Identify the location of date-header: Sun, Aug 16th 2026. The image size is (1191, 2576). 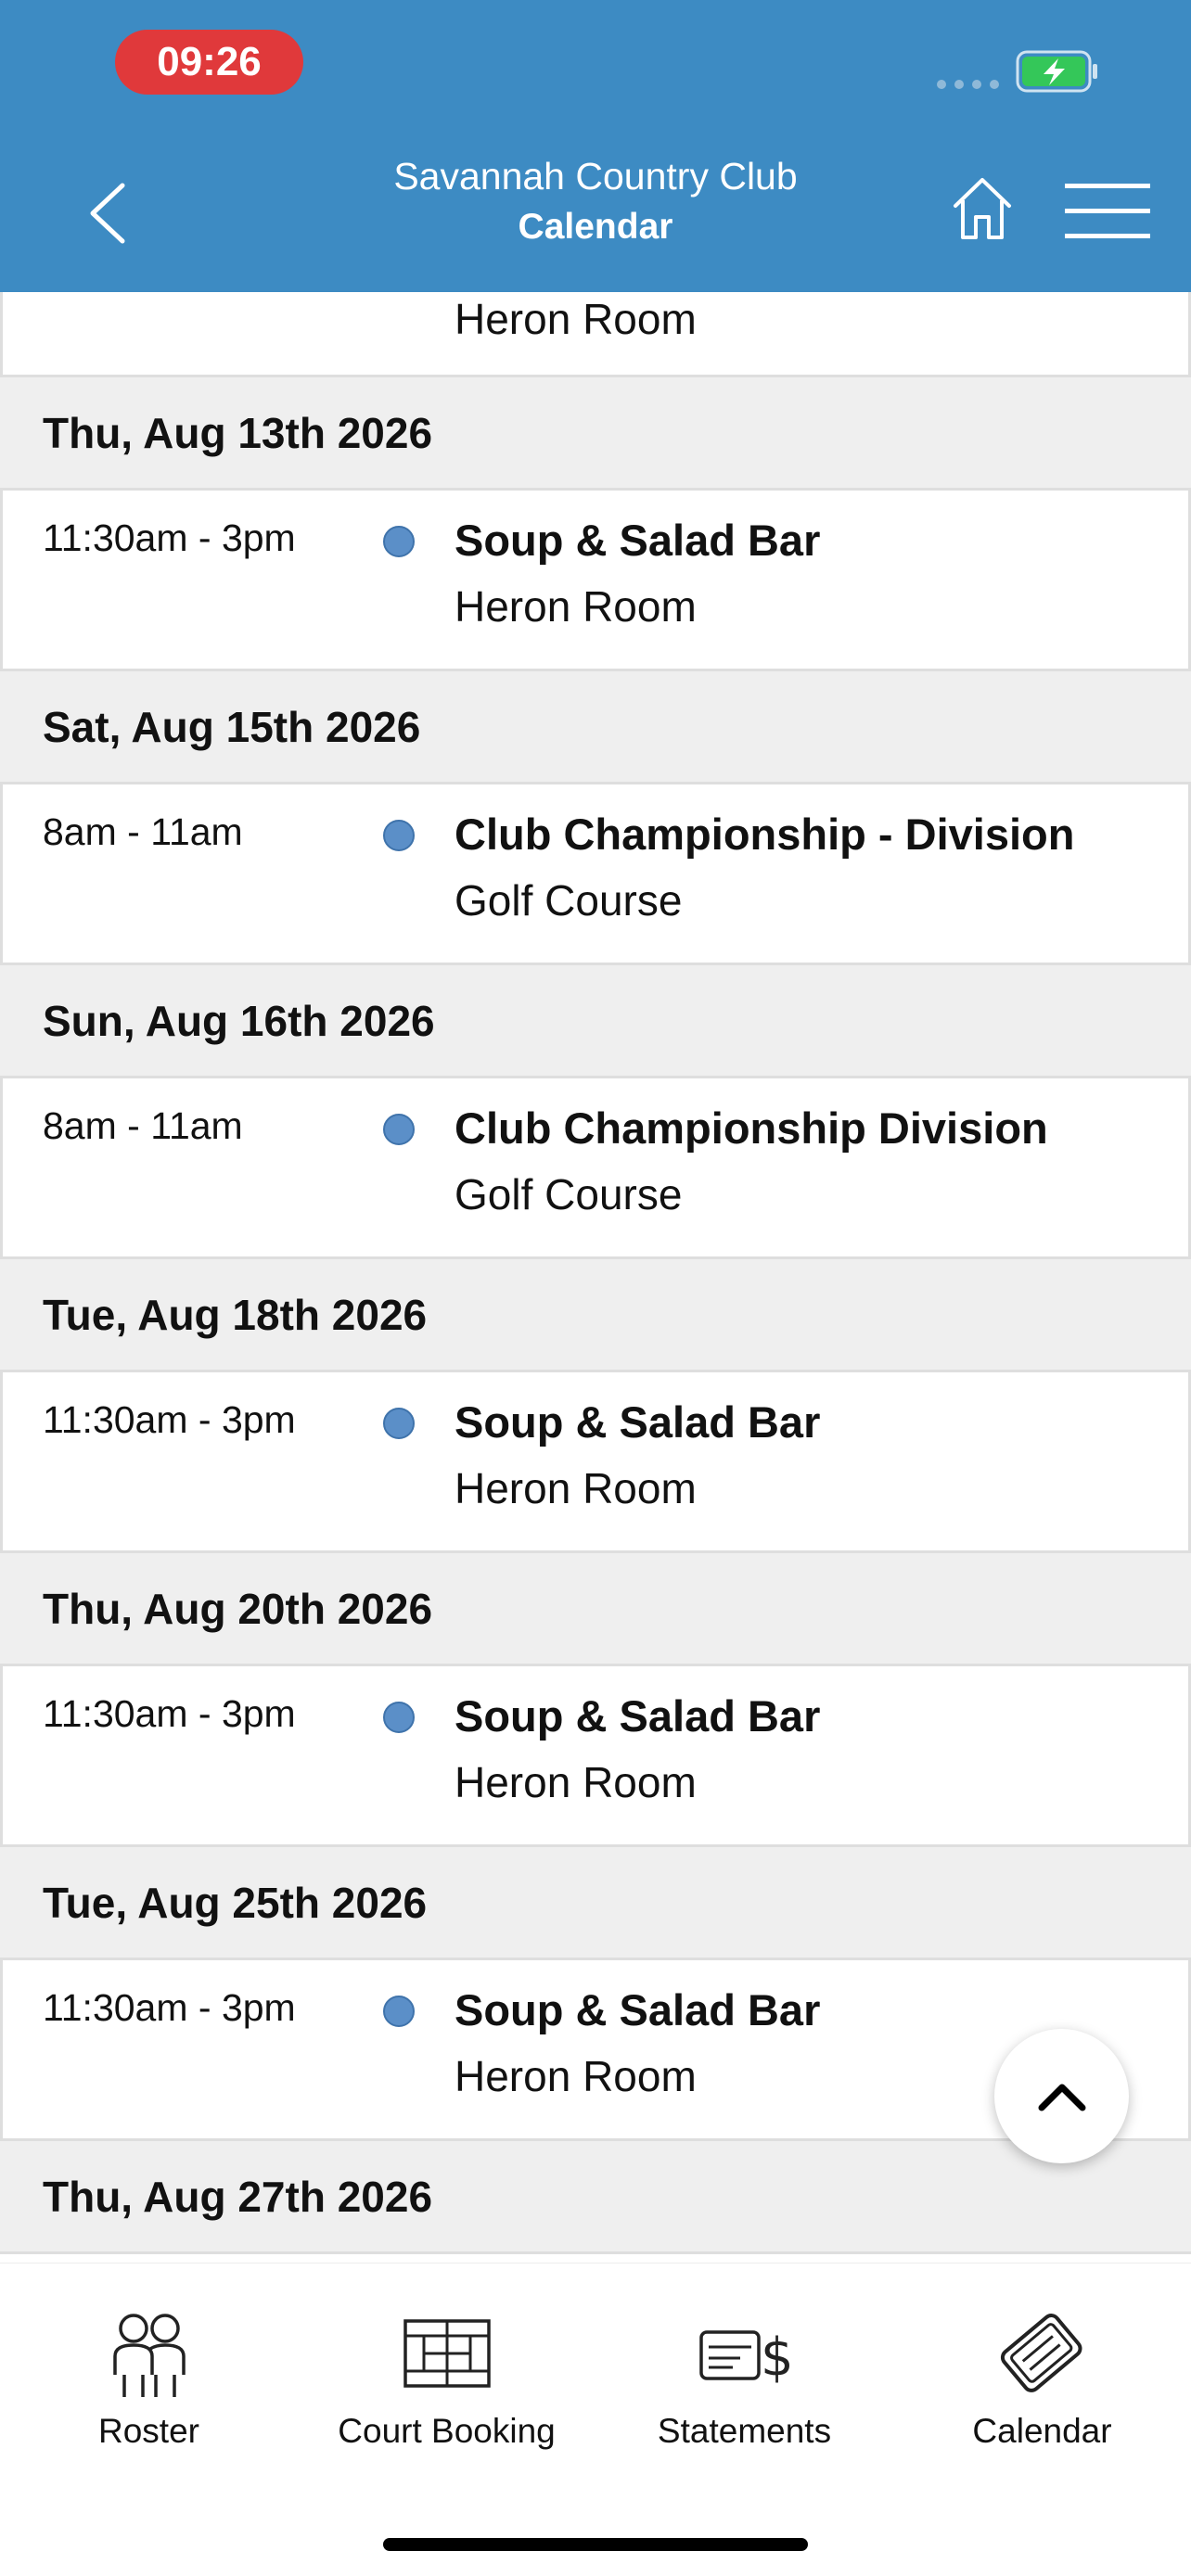
(595, 1022).